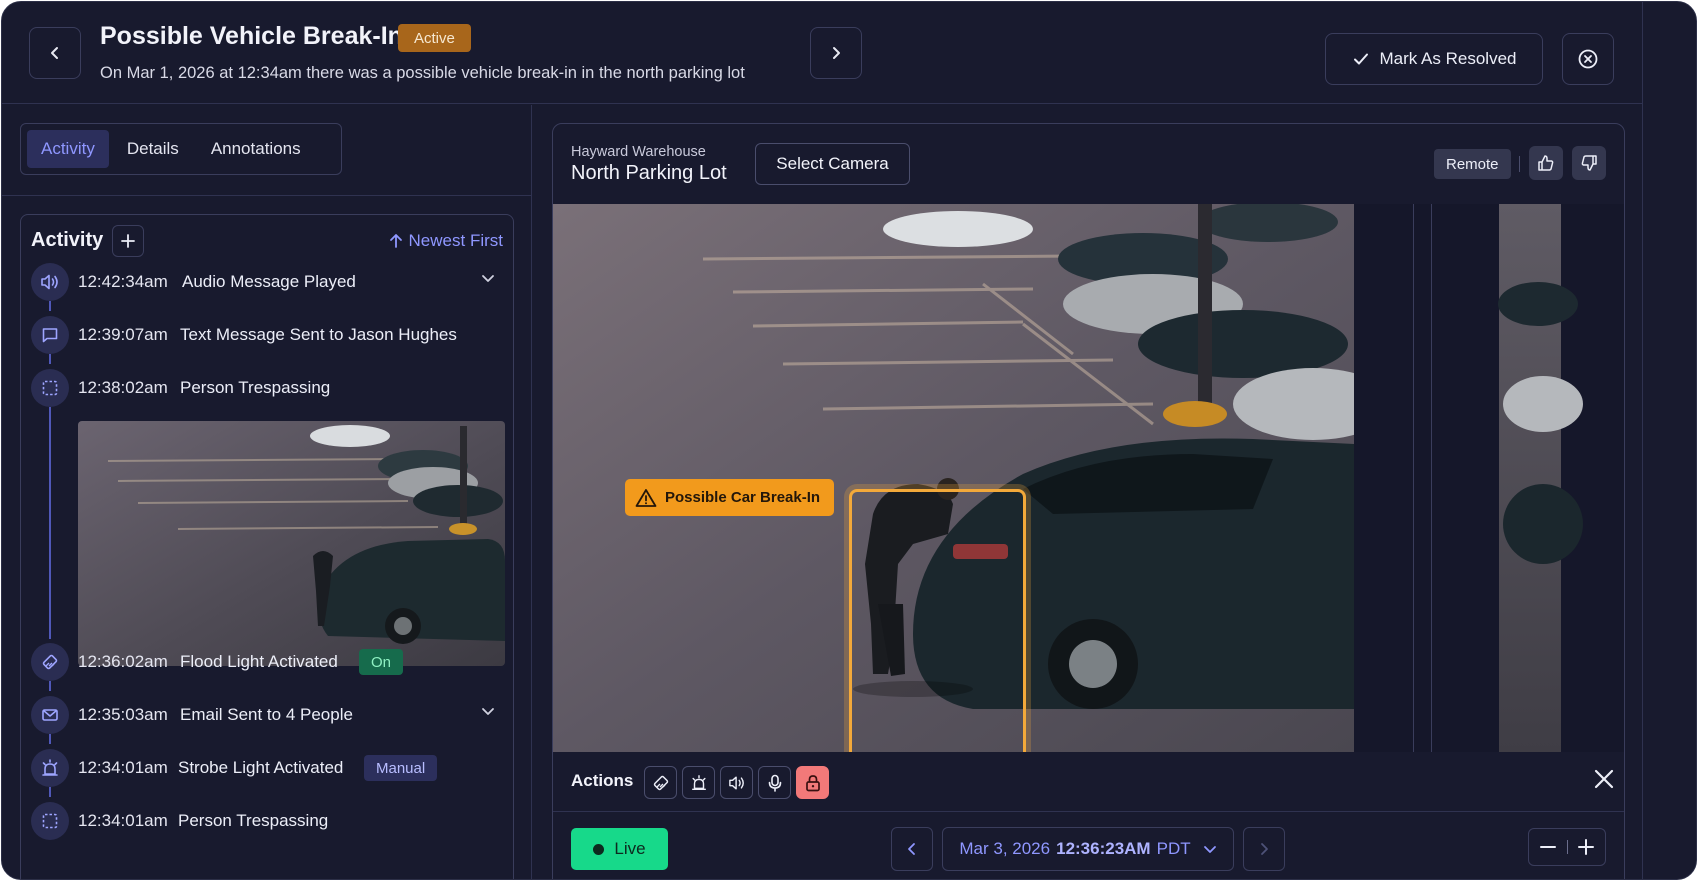 This screenshot has height=881, width=1698. I want to click on audio-button, so click(736, 782).